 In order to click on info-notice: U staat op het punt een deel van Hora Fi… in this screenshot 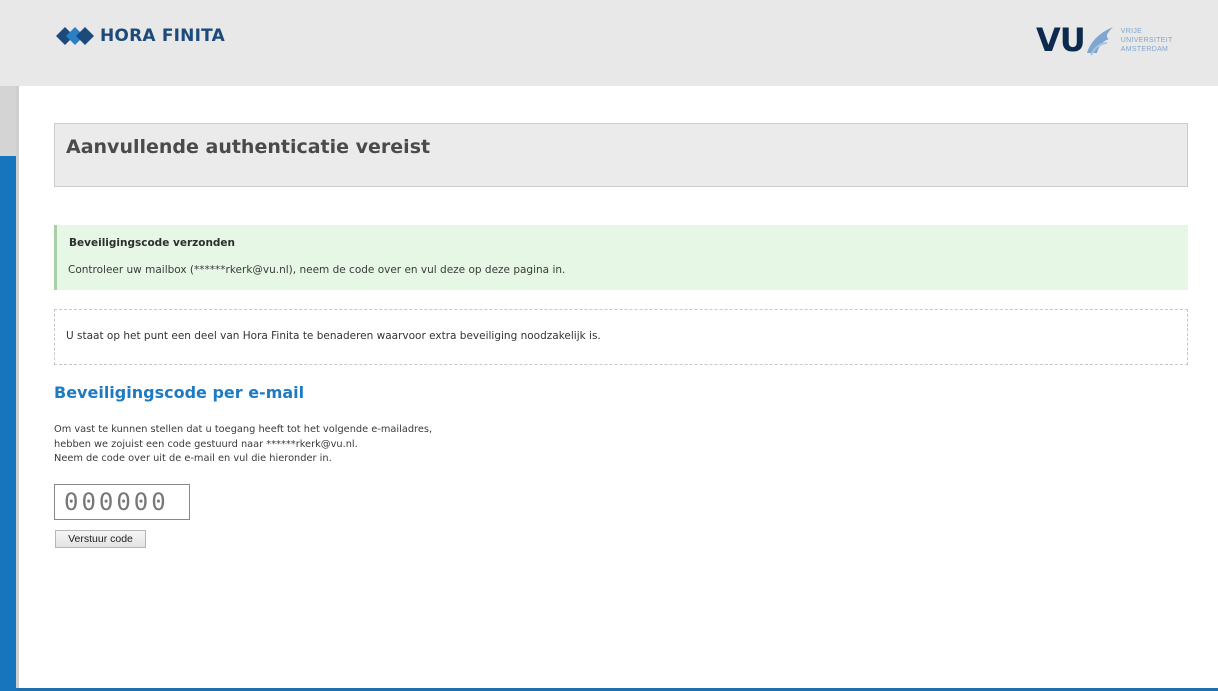, I will do `click(621, 337)`.